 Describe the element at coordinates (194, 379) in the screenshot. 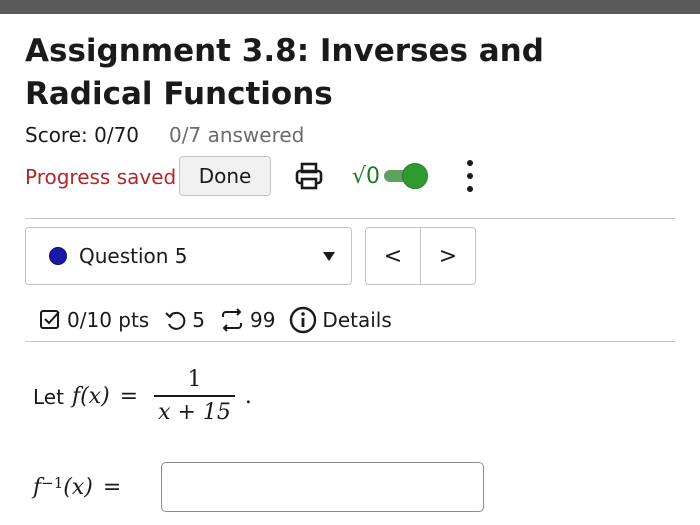

I see `numerator: 1` at that location.